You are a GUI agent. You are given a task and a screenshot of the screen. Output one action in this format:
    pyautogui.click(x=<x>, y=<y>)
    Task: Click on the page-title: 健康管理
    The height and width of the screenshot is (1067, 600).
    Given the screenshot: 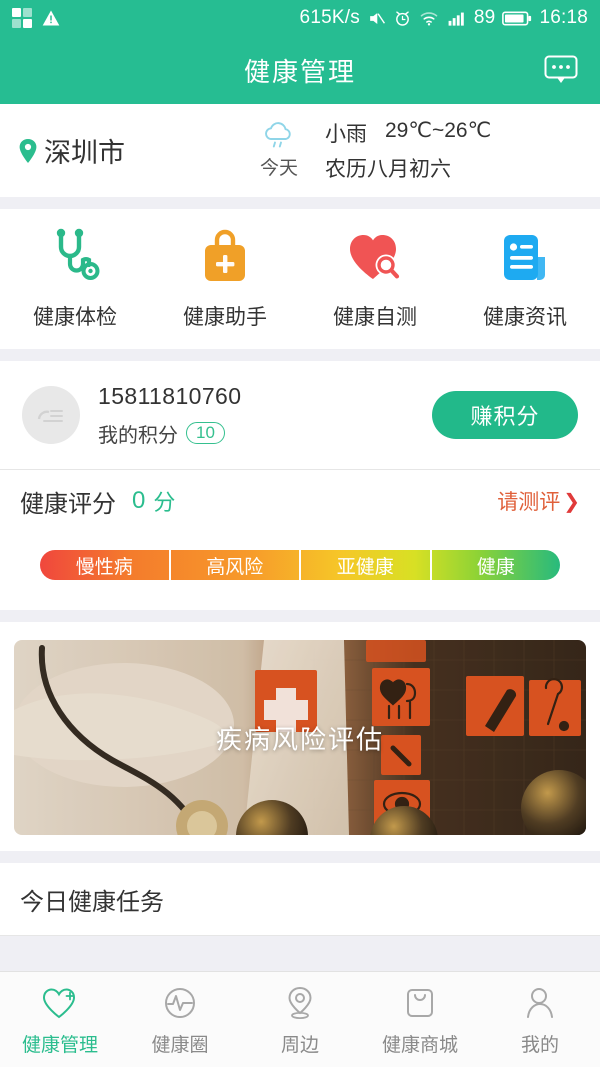 What is the action you would take?
    pyautogui.click(x=299, y=71)
    